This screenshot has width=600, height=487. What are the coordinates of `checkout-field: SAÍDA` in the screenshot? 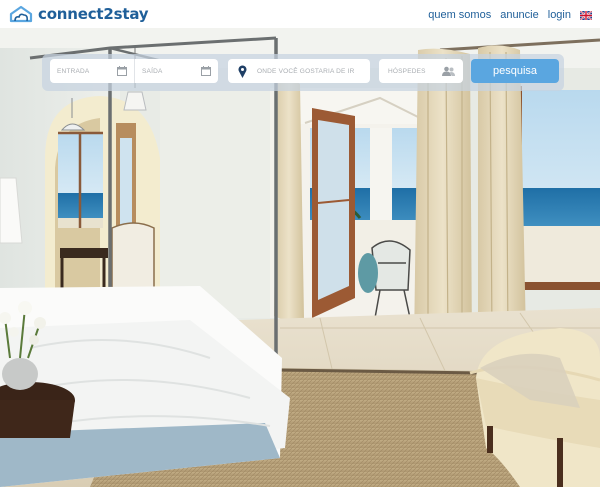 It's located at (176, 71).